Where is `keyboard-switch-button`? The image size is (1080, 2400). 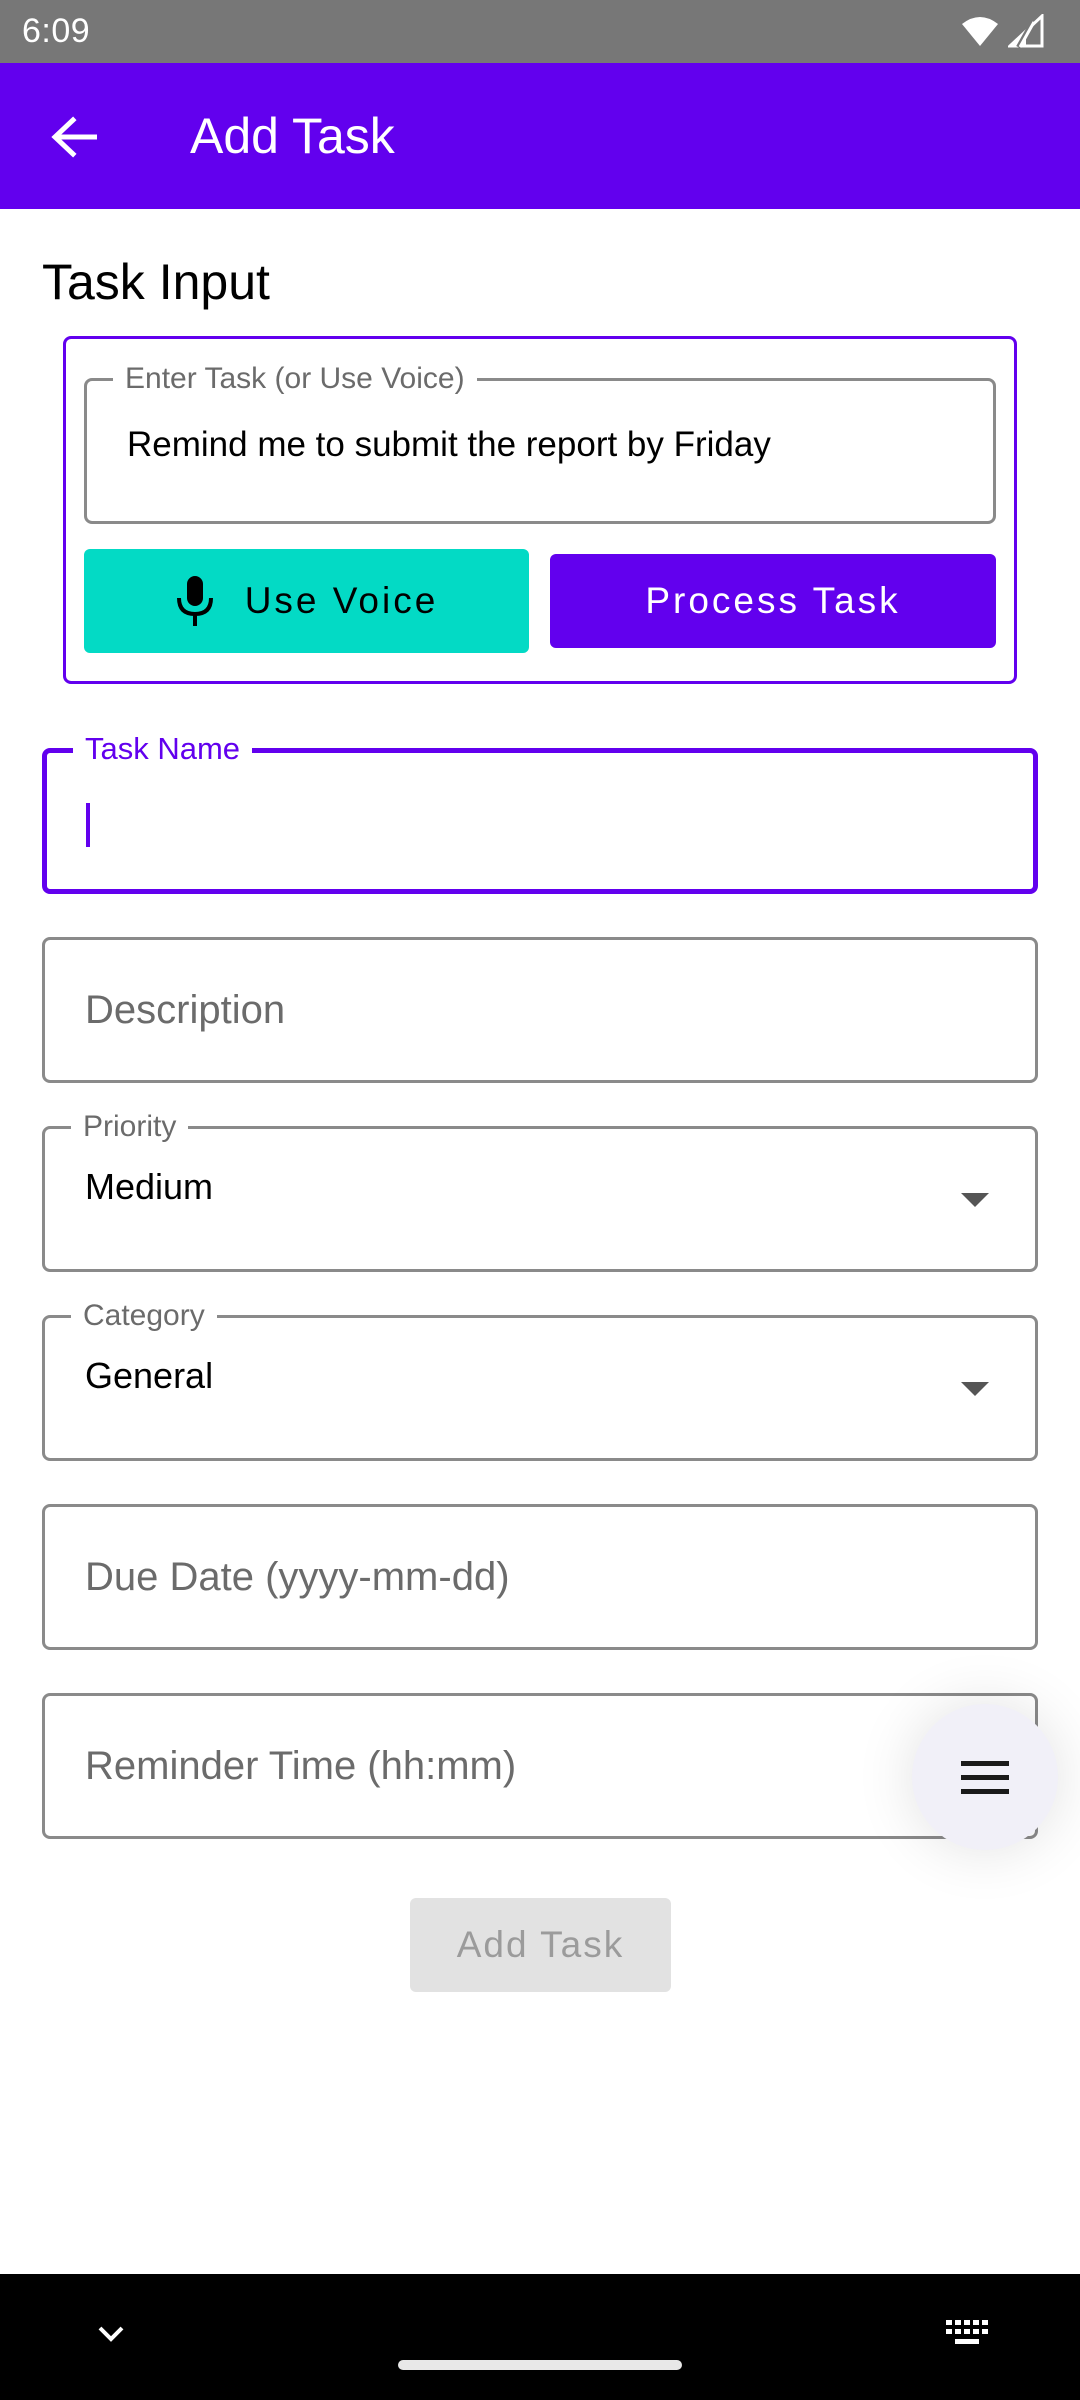
keyboard-switch-button is located at coordinates (968, 2333).